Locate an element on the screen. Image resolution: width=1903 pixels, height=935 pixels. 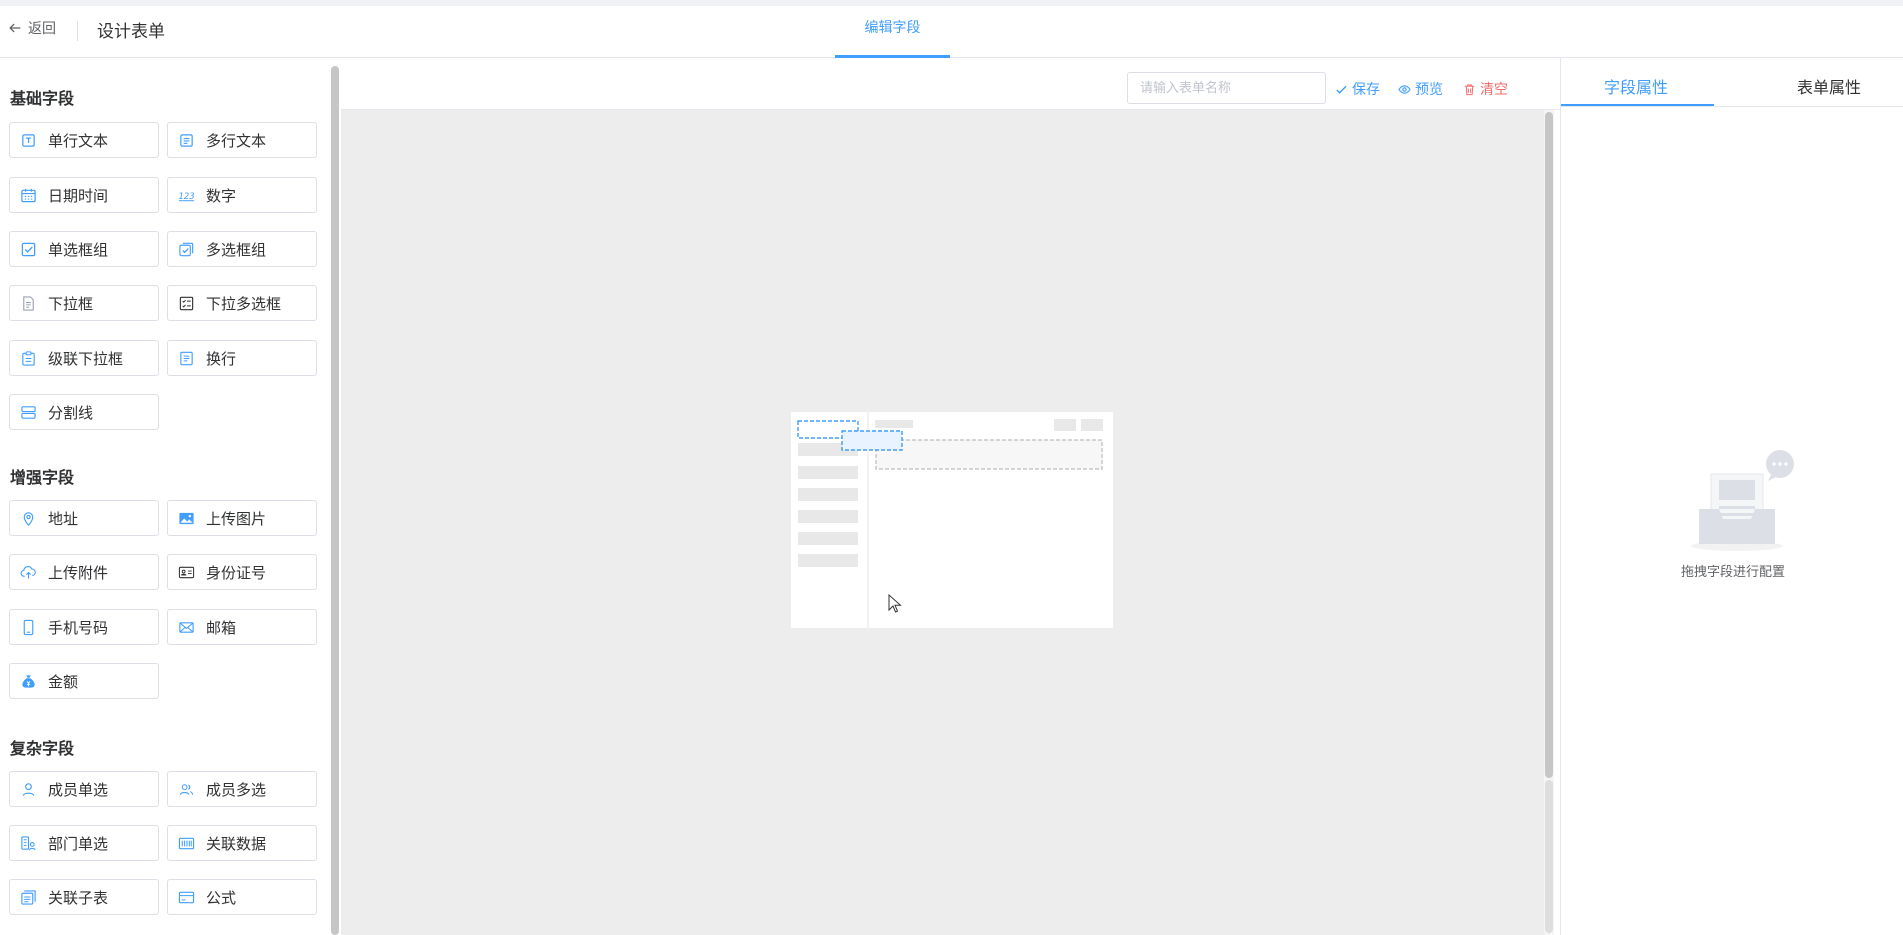
location-pin-icon is located at coordinates (28, 518).